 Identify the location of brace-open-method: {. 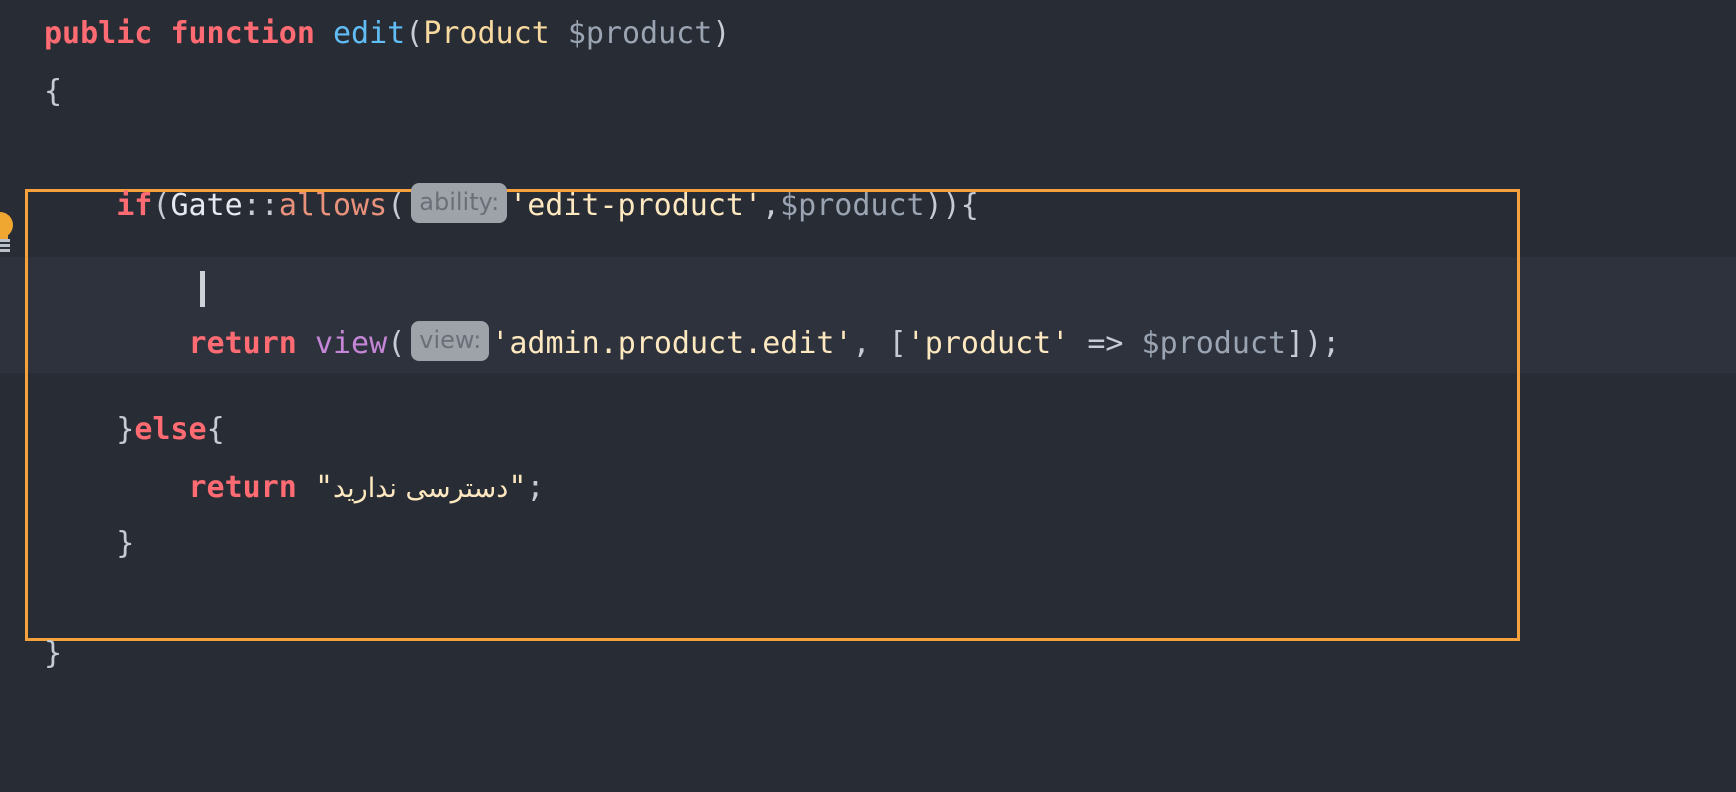
(53, 91).